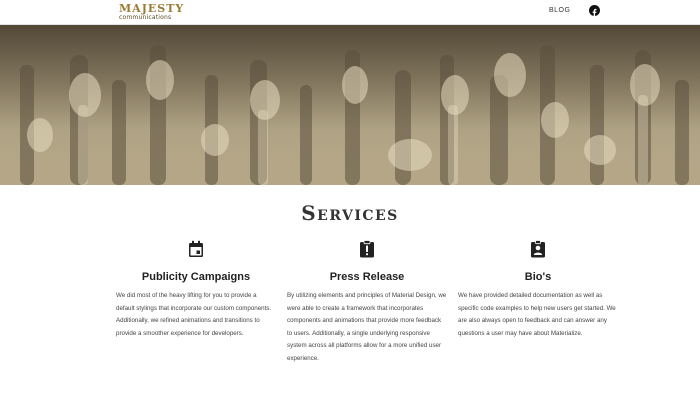  What do you see at coordinates (350, 213) in the screenshot?
I see `services-title: Services` at bounding box center [350, 213].